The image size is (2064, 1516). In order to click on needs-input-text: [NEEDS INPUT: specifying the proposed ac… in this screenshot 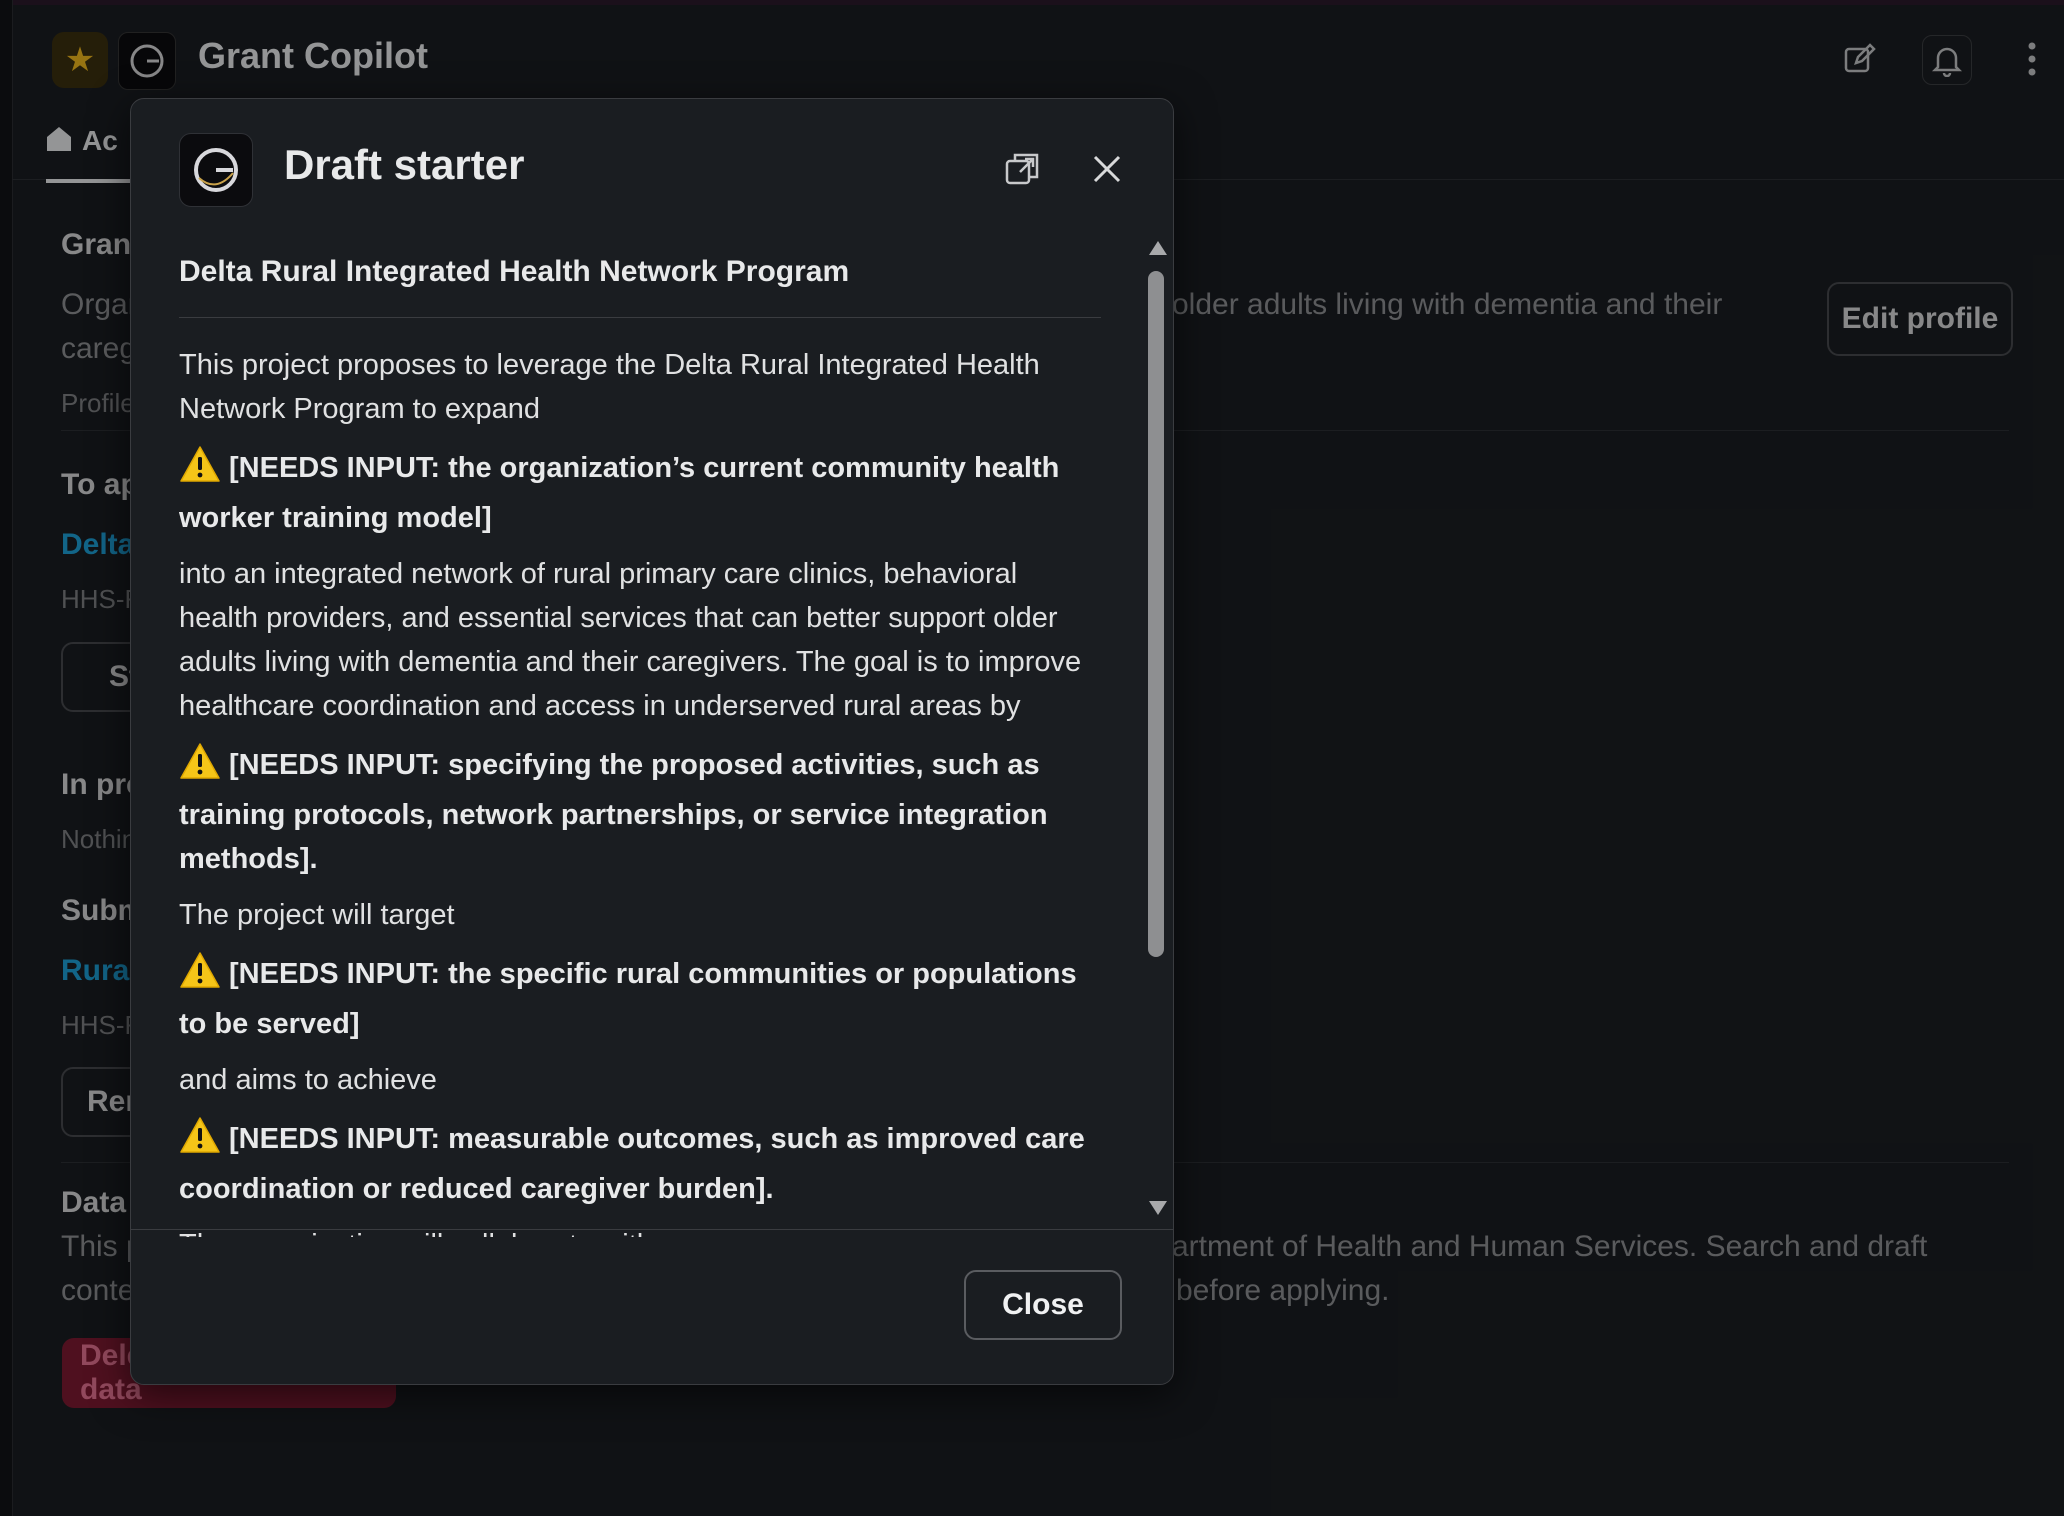, I will do `click(613, 812)`.